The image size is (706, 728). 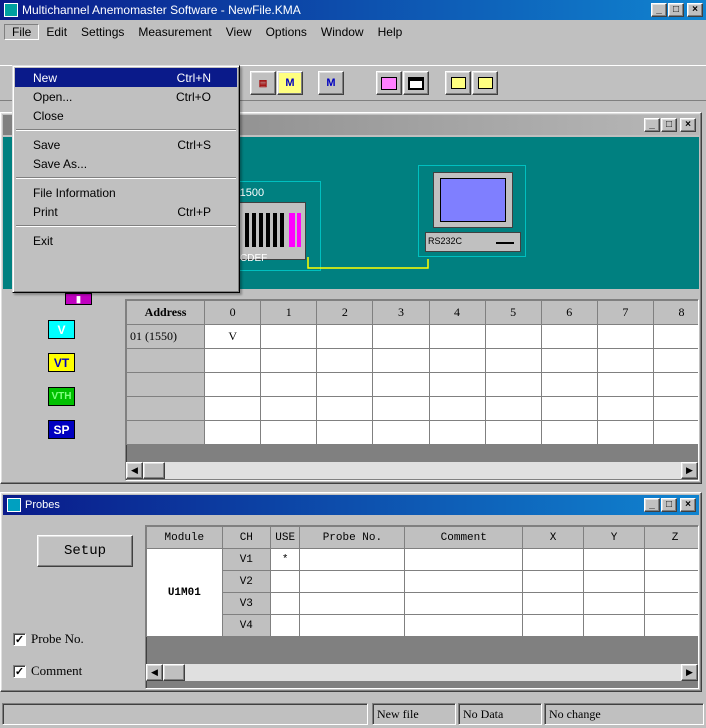 What do you see at coordinates (61, 362) in the screenshot?
I see `type-vt-button: VT` at bounding box center [61, 362].